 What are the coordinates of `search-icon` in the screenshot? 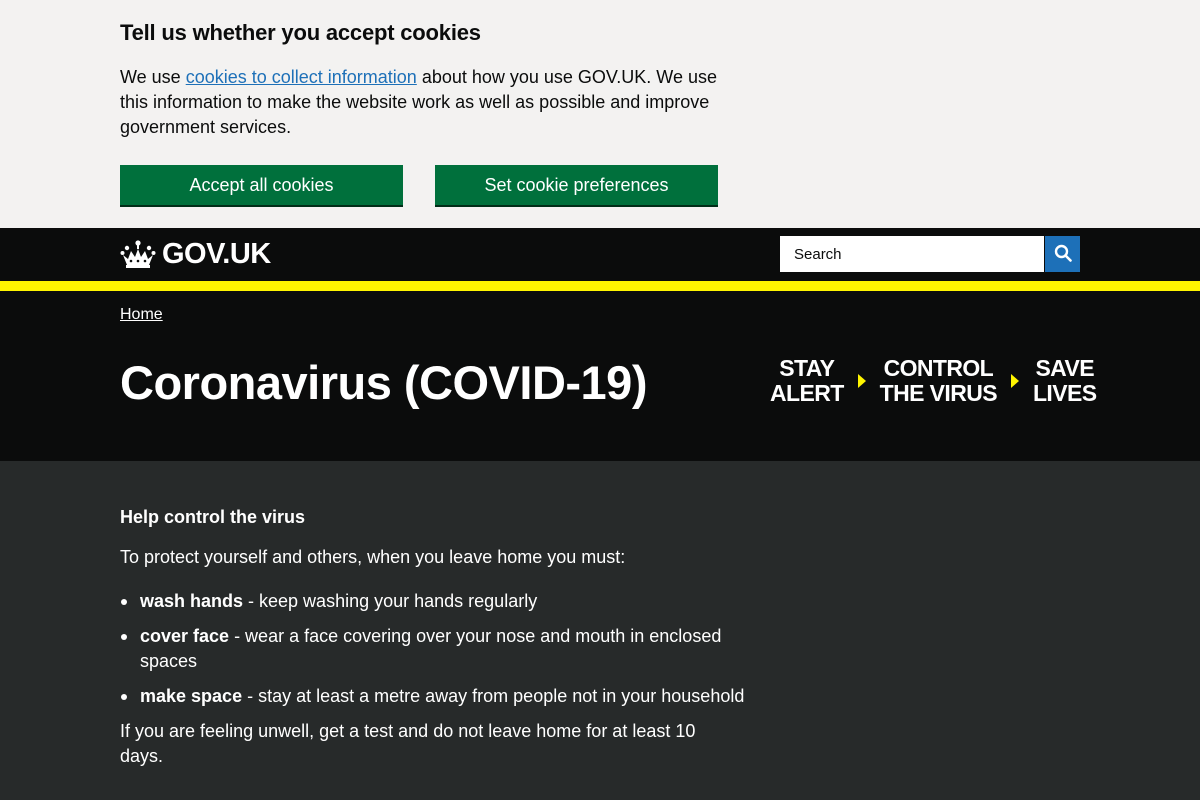 It's located at (1063, 254).